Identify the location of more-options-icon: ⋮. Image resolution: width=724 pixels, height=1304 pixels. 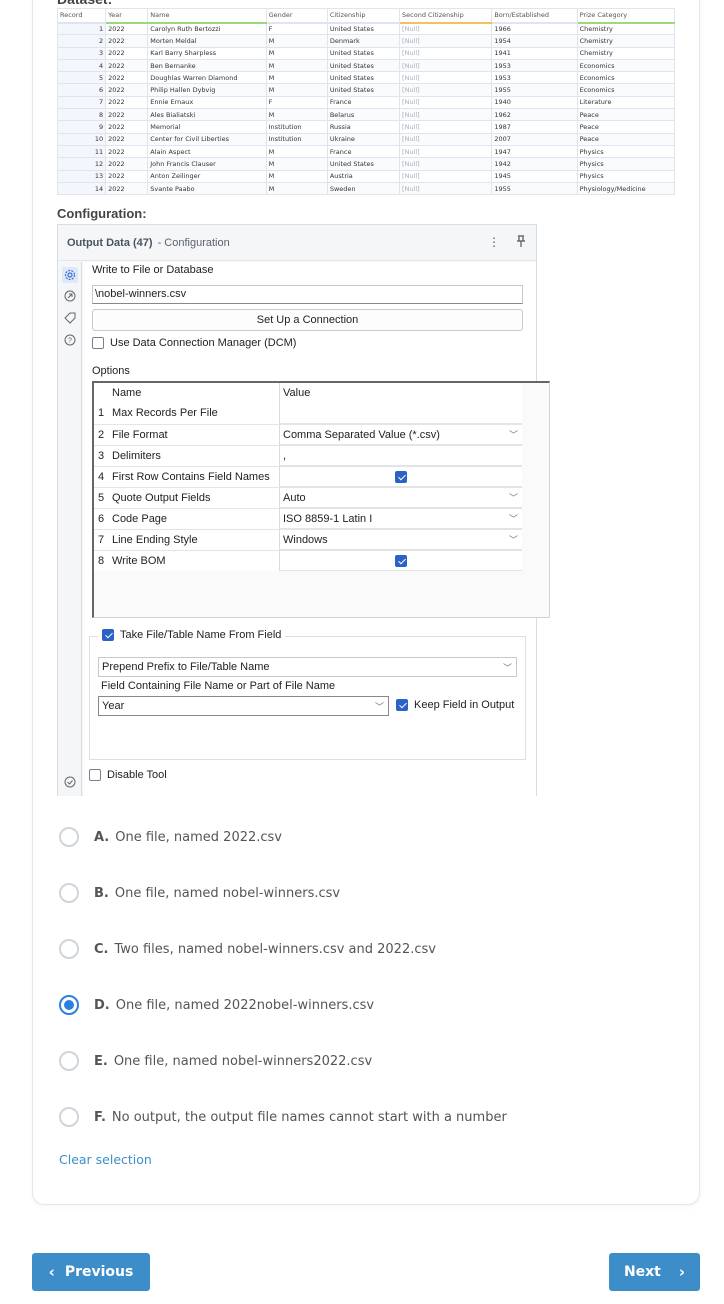
(494, 243).